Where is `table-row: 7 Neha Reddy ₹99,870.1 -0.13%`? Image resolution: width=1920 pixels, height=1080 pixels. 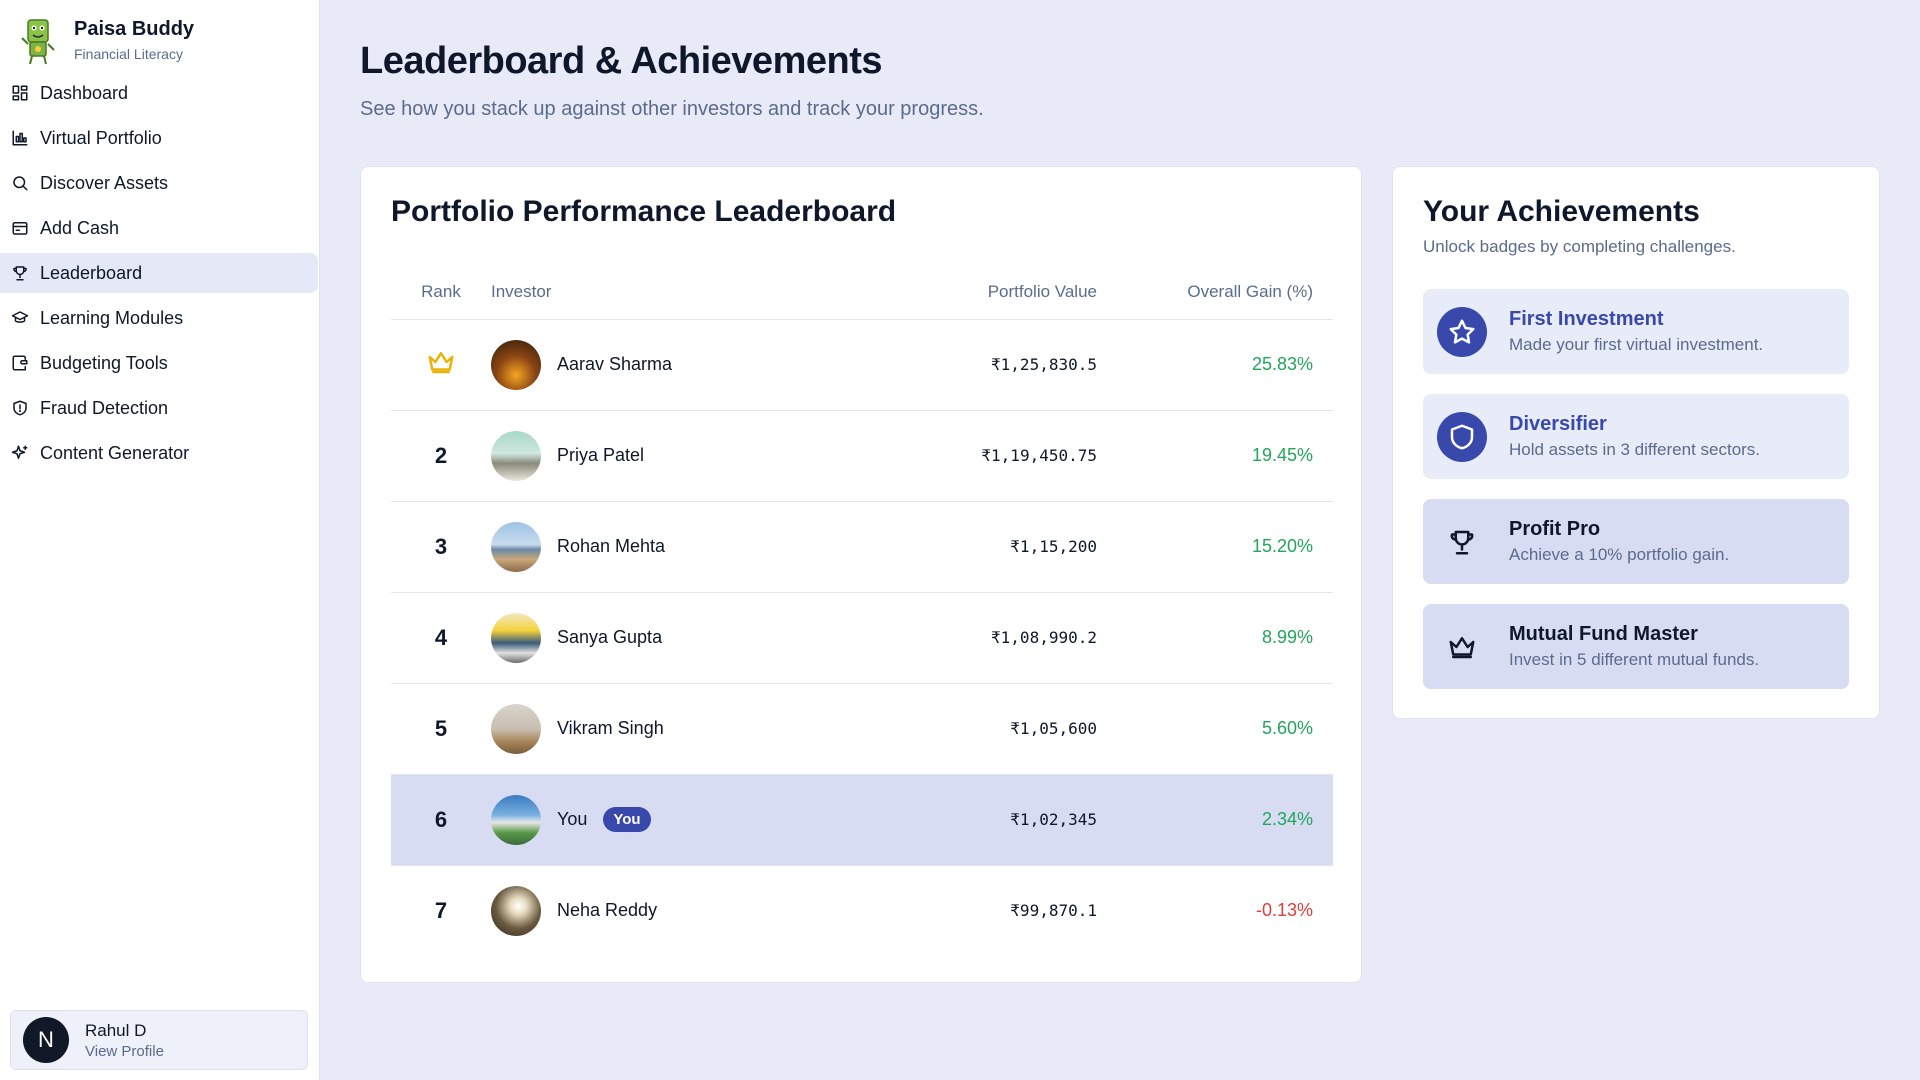 table-row: 7 Neha Reddy ₹99,870.1 -0.13% is located at coordinates (862, 910).